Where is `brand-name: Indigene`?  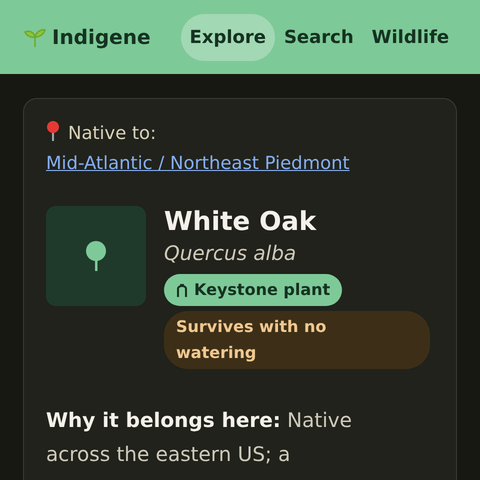
brand-name: Indigene is located at coordinates (101, 37).